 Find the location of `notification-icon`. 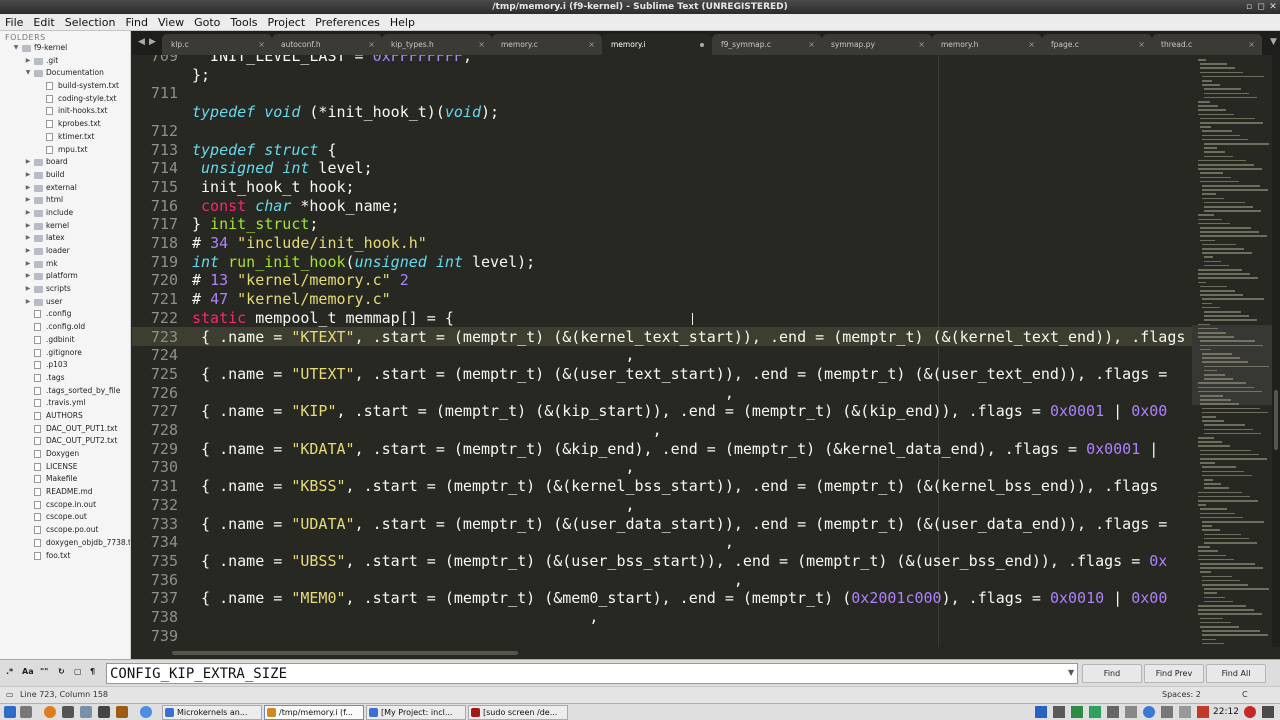

notification-icon is located at coordinates (1203, 712).